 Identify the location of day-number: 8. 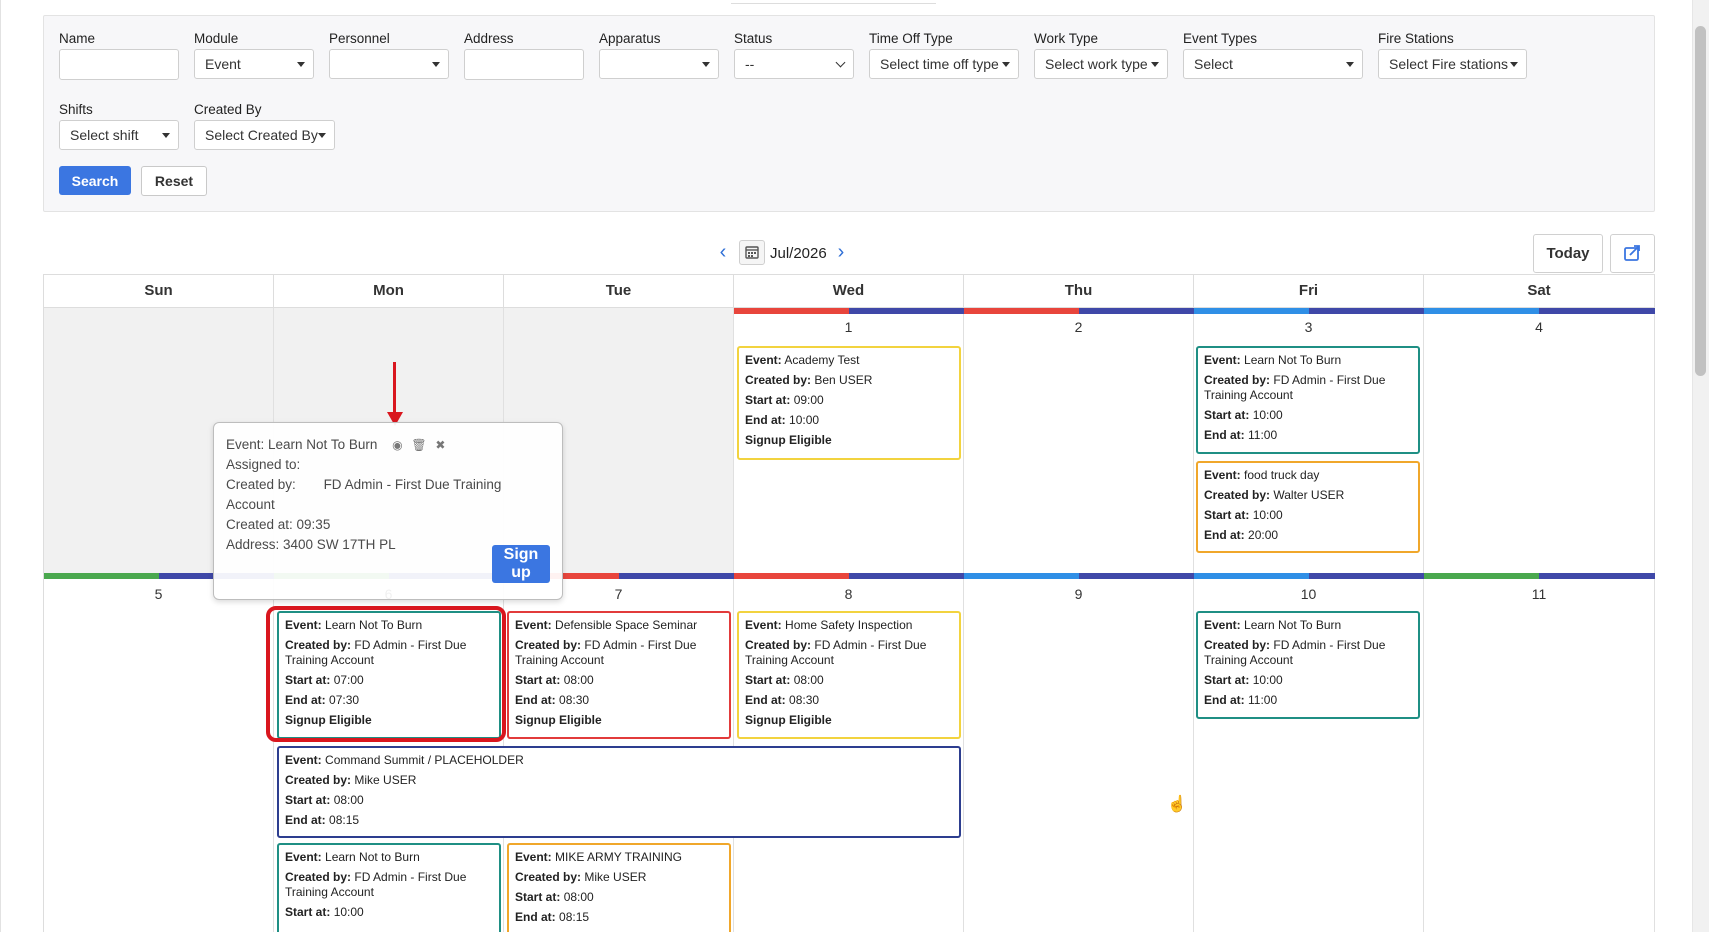
(848, 594).